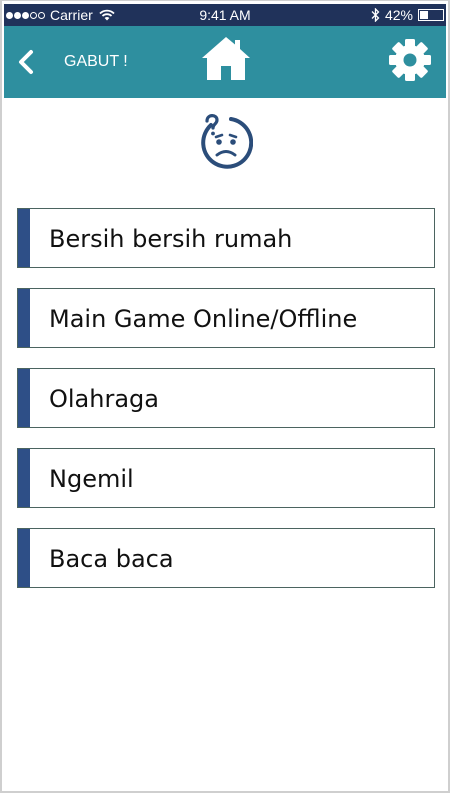 Image resolution: width=450 pixels, height=794 pixels. Describe the element at coordinates (203, 319) in the screenshot. I see `list-item-label: Main Game Online/Offline` at that location.